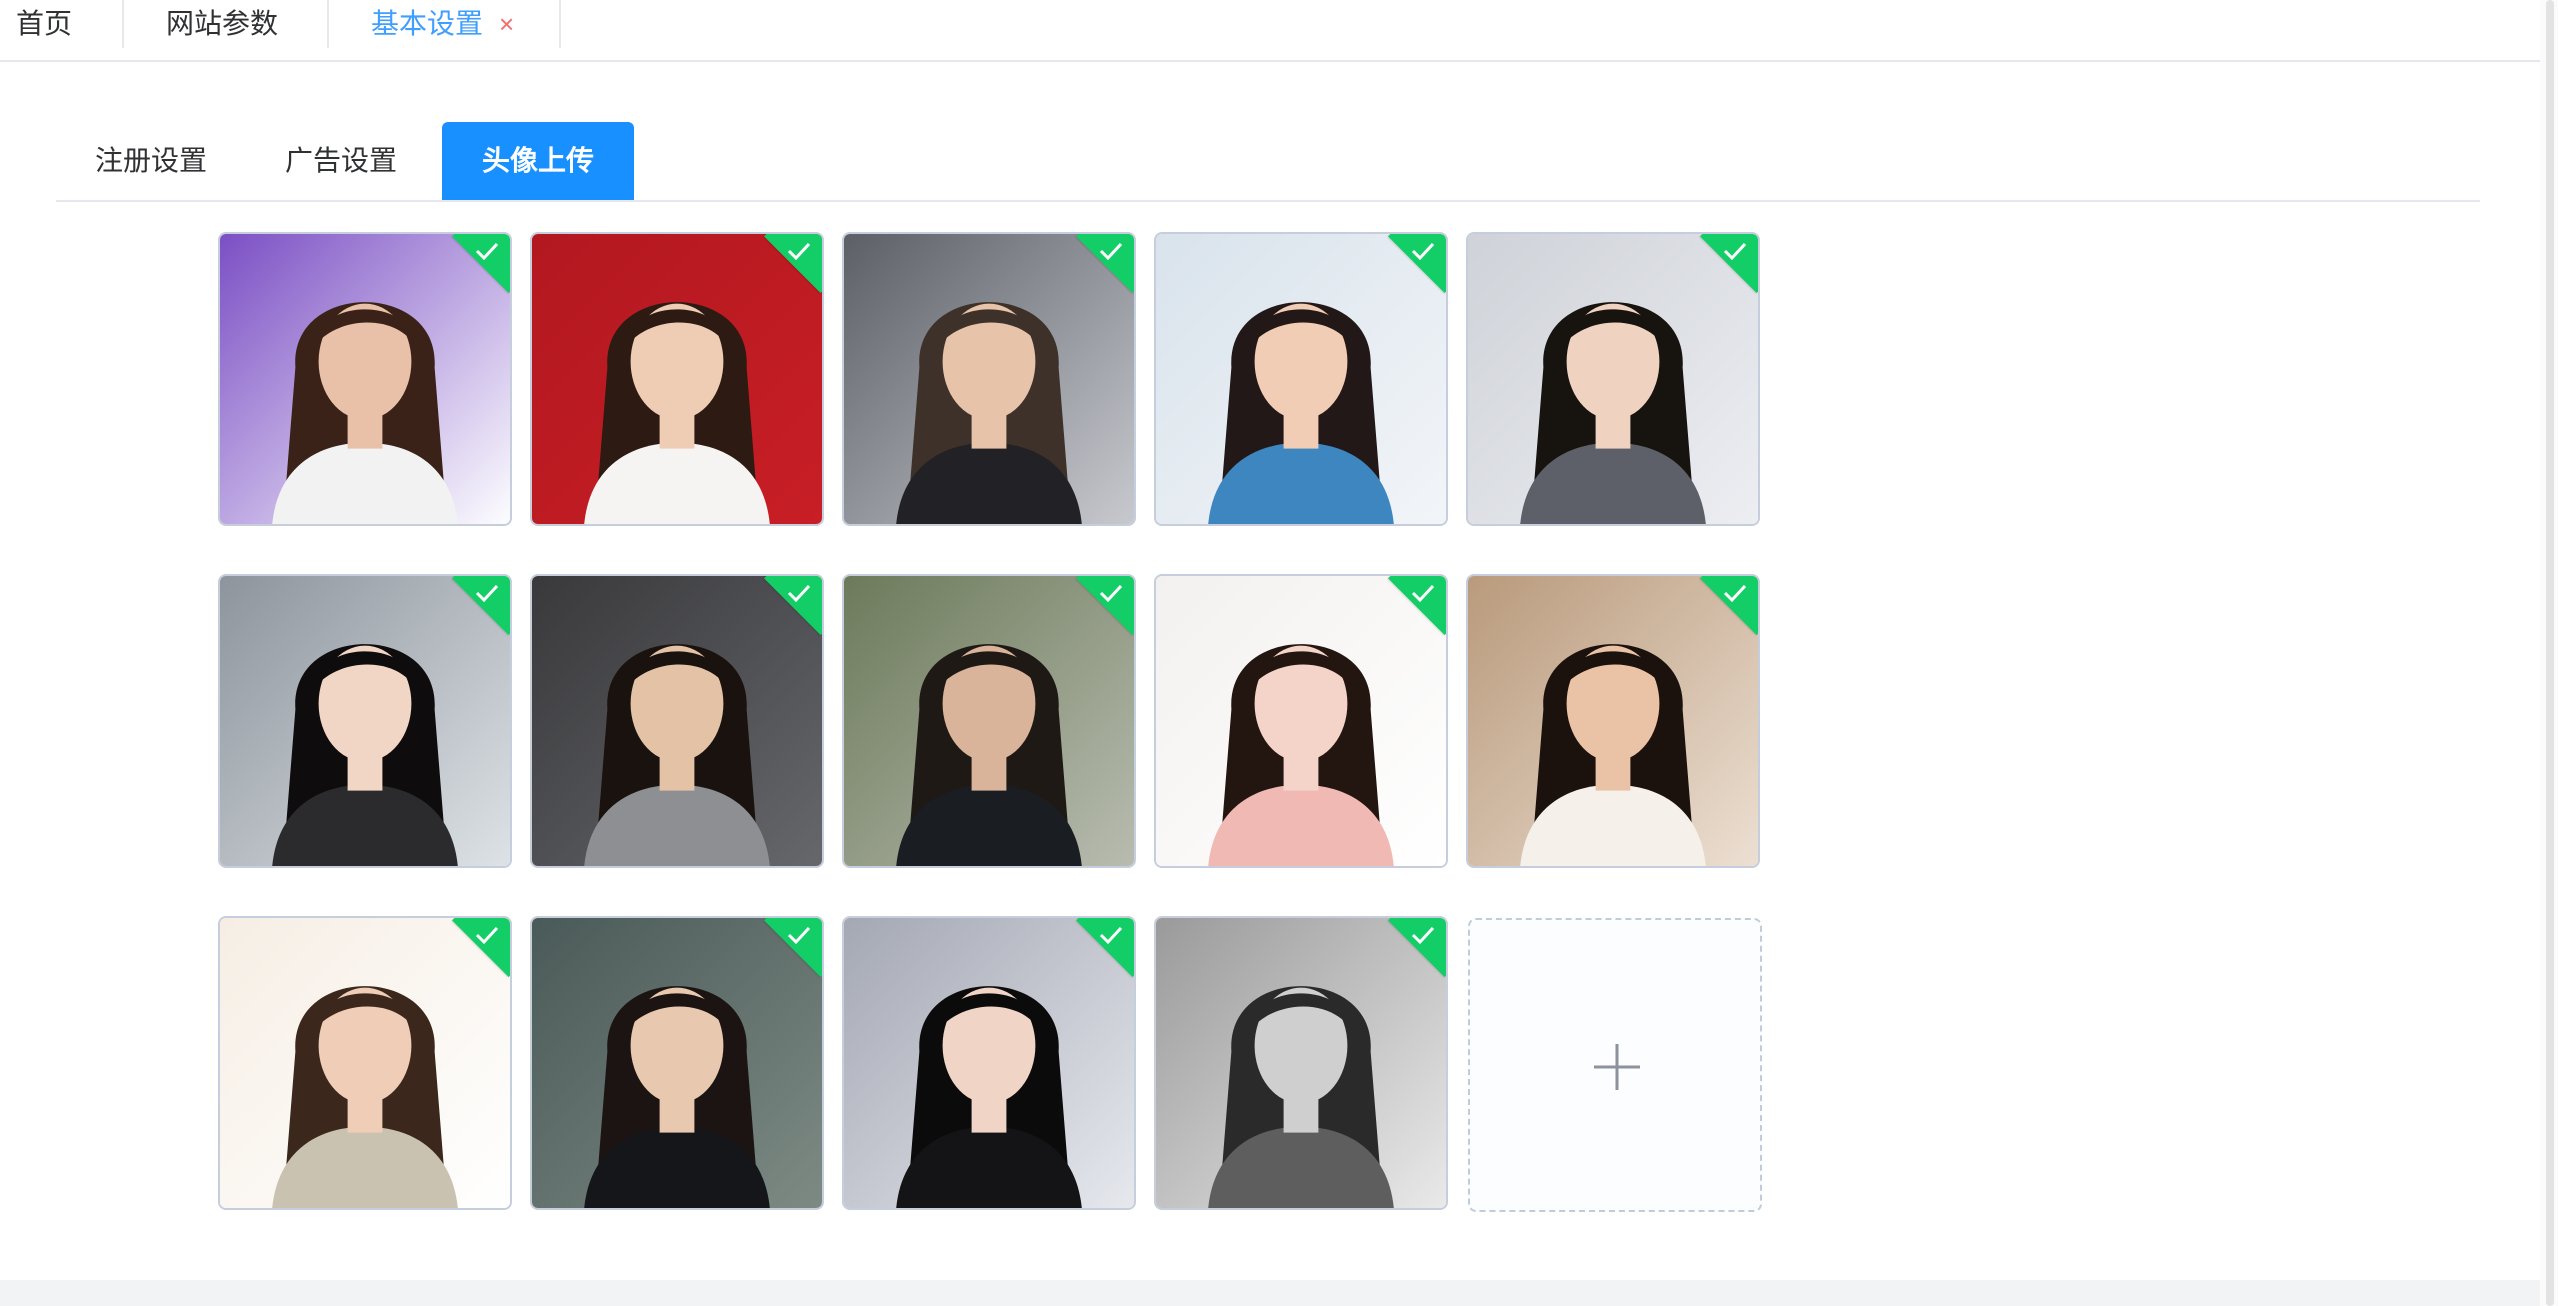 Image resolution: width=2558 pixels, height=1306 pixels. I want to click on page-tab-home: 首页, so click(62, 24).